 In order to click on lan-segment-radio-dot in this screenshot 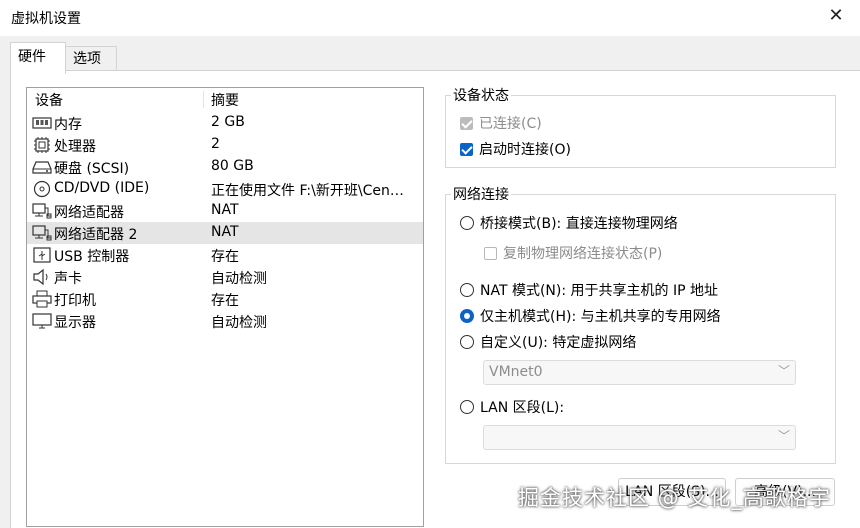, I will do `click(467, 407)`.